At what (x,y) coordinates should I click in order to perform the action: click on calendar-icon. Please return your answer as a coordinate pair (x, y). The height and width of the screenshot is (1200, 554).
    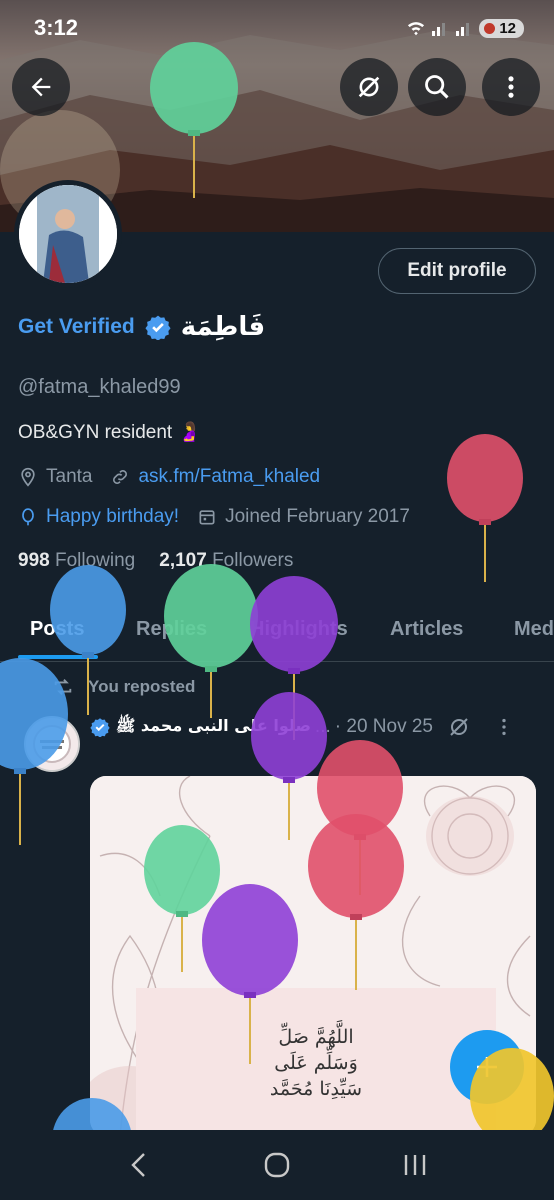
    Looking at the image, I should click on (207, 517).